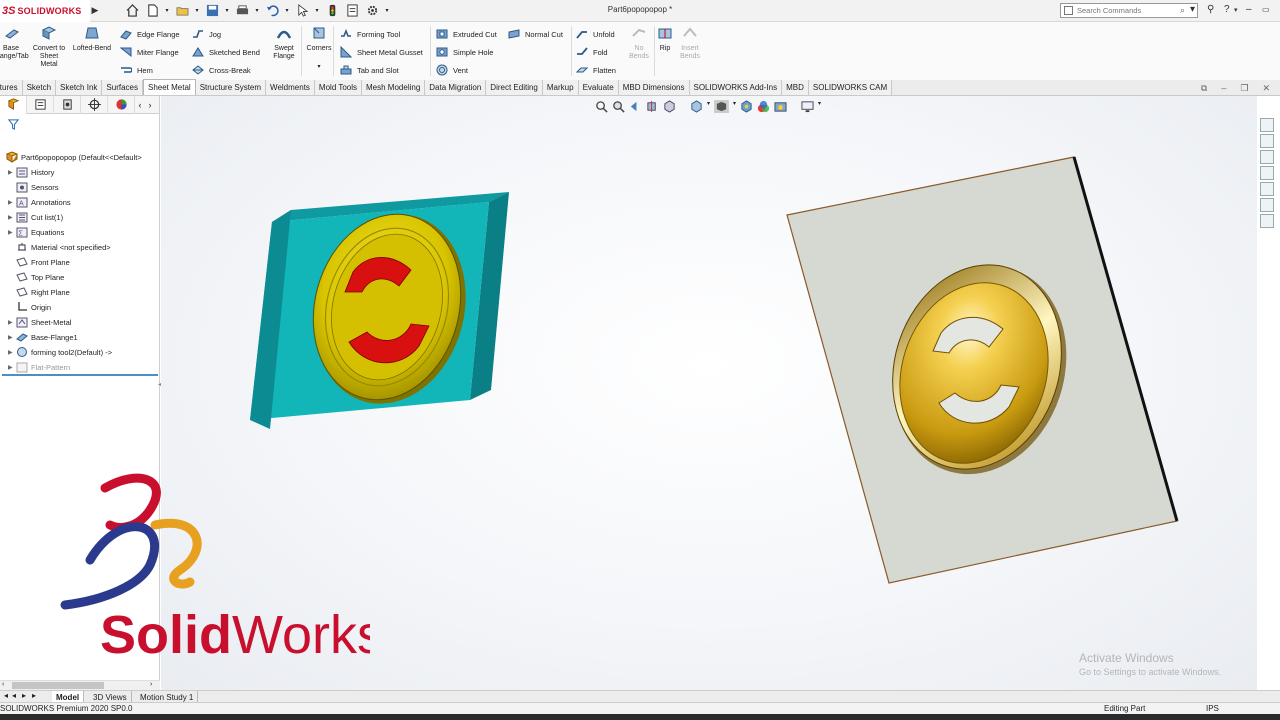 The width and height of the screenshot is (1280, 720). What do you see at coordinates (302, 11) in the screenshot?
I see `select-cursor-icon` at bounding box center [302, 11].